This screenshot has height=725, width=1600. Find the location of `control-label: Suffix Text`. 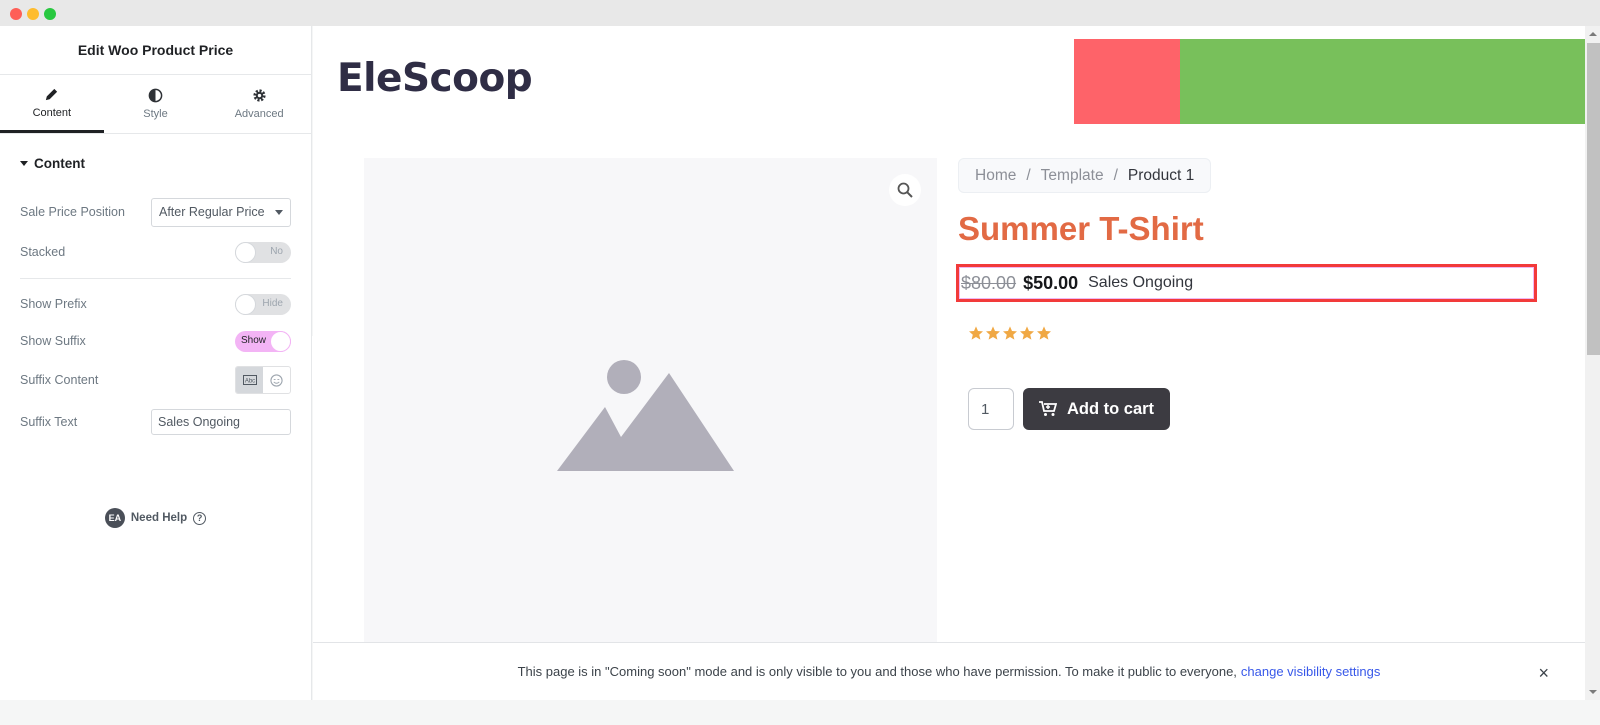

control-label: Suffix Text is located at coordinates (49, 422).